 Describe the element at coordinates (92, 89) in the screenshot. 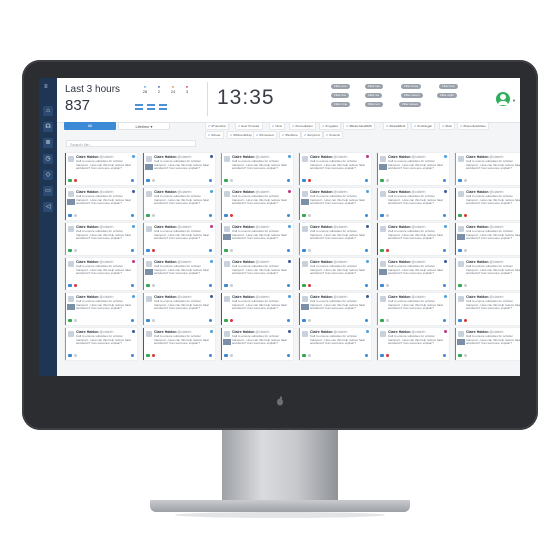

I see `time-range-label: Last 3 hours` at that location.